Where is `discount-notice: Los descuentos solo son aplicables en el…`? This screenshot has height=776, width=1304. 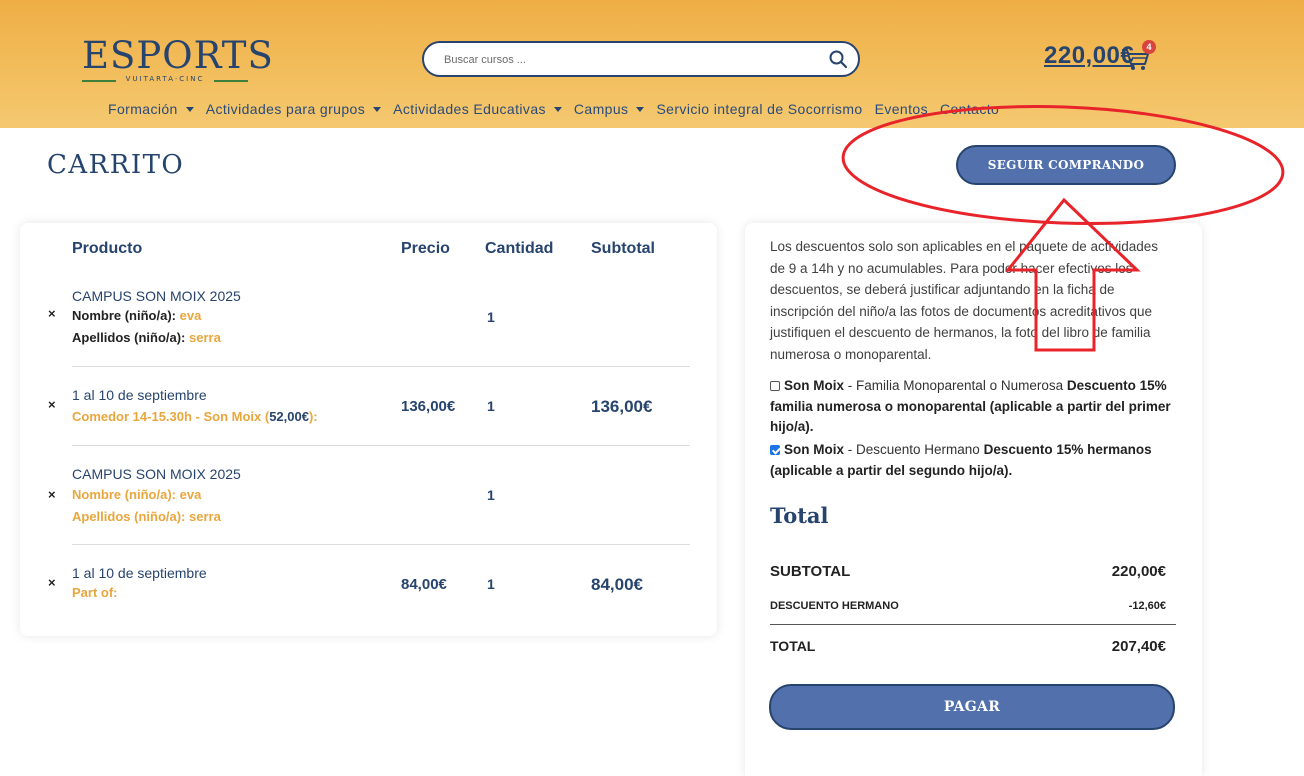 discount-notice: Los descuentos solo son aplicables en el… is located at coordinates (964, 300).